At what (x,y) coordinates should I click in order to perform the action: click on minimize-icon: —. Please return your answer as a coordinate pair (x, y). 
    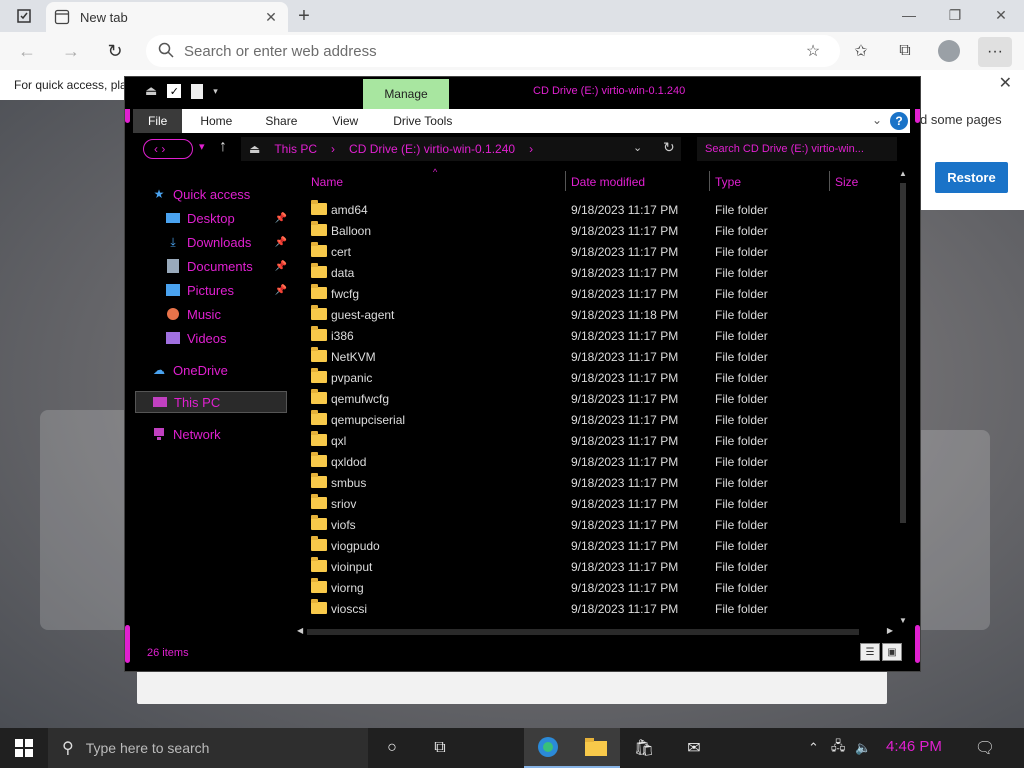
    Looking at the image, I should click on (909, 15).